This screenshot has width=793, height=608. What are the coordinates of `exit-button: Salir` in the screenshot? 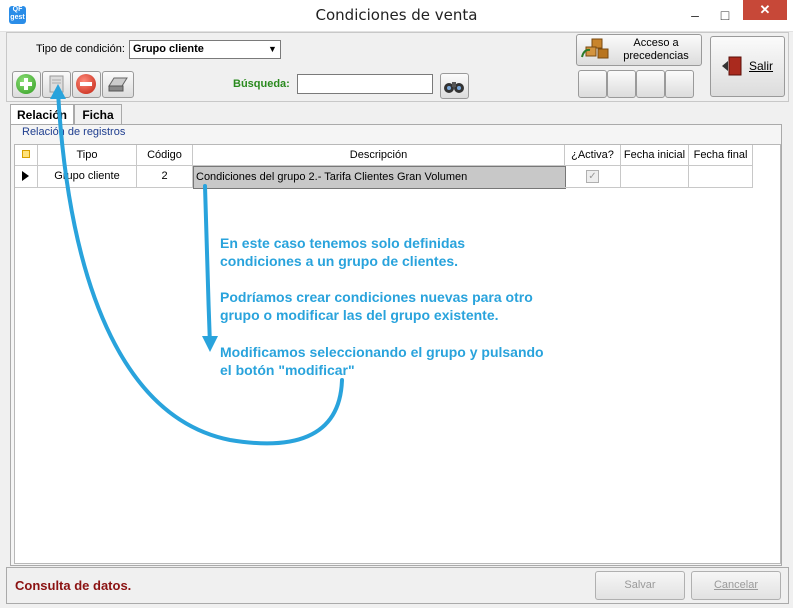 It's located at (747, 66).